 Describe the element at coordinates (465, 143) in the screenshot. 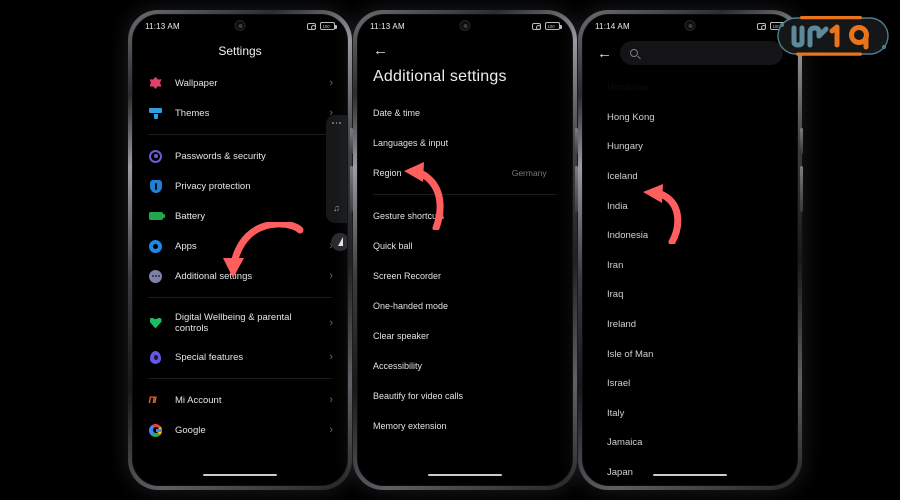

I see `list-item-languages-input: Languages & input ›` at that location.